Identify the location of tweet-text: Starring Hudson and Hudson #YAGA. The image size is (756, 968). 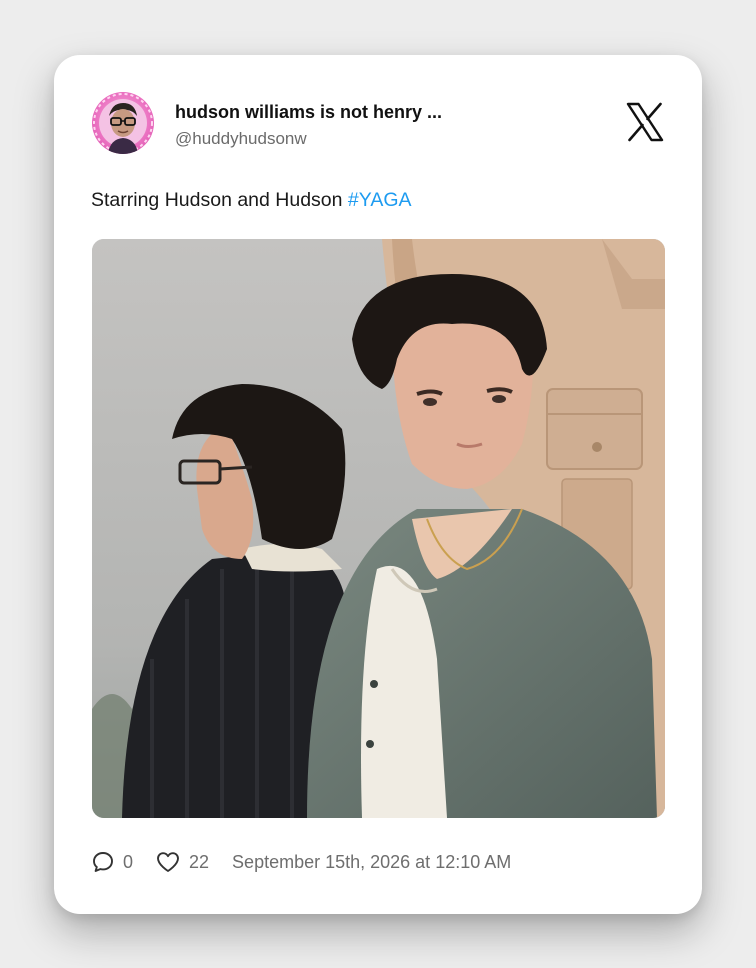
(251, 200).